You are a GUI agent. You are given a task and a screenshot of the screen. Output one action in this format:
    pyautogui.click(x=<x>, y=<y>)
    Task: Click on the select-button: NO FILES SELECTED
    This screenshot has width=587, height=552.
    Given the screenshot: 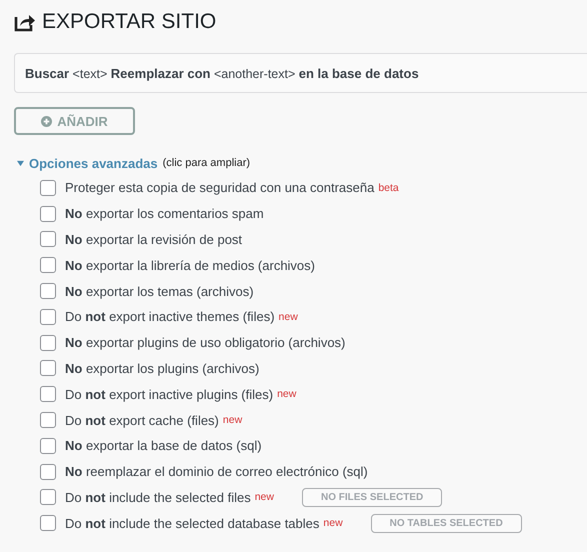 What is the action you would take?
    pyautogui.click(x=372, y=497)
    